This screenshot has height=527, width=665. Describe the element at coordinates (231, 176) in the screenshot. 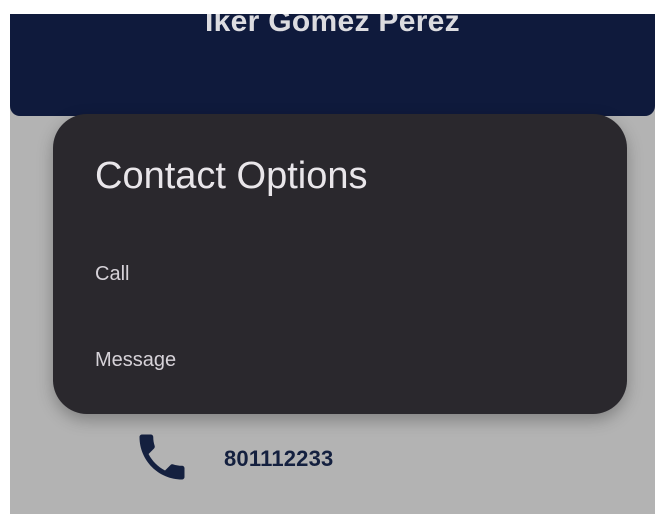

I see `dialog-title: Contact Options` at that location.